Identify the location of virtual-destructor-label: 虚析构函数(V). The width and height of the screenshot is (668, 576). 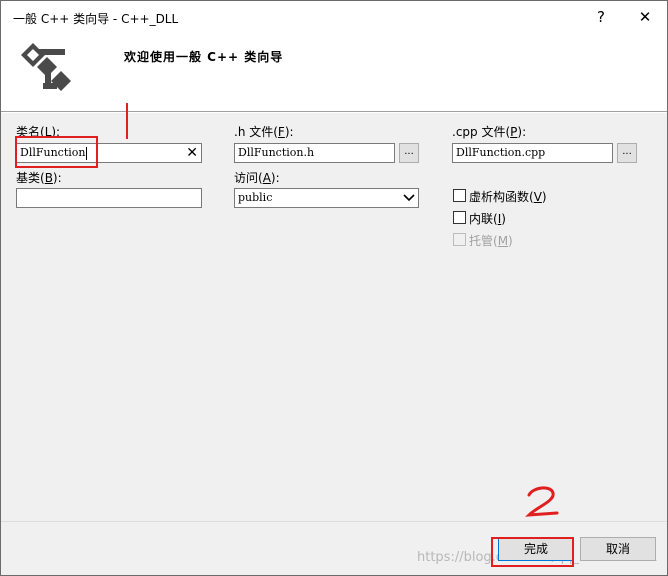
(508, 197).